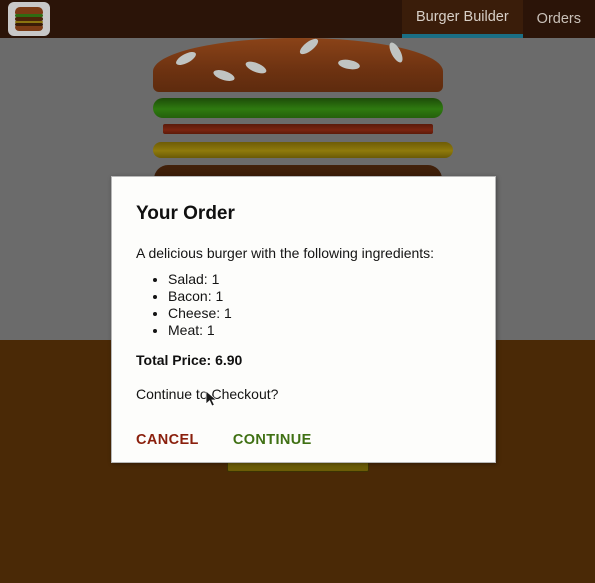 This screenshot has height=583, width=595. Describe the element at coordinates (189, 360) in the screenshot. I see `total-price-text: Total Price: 6.90` at that location.